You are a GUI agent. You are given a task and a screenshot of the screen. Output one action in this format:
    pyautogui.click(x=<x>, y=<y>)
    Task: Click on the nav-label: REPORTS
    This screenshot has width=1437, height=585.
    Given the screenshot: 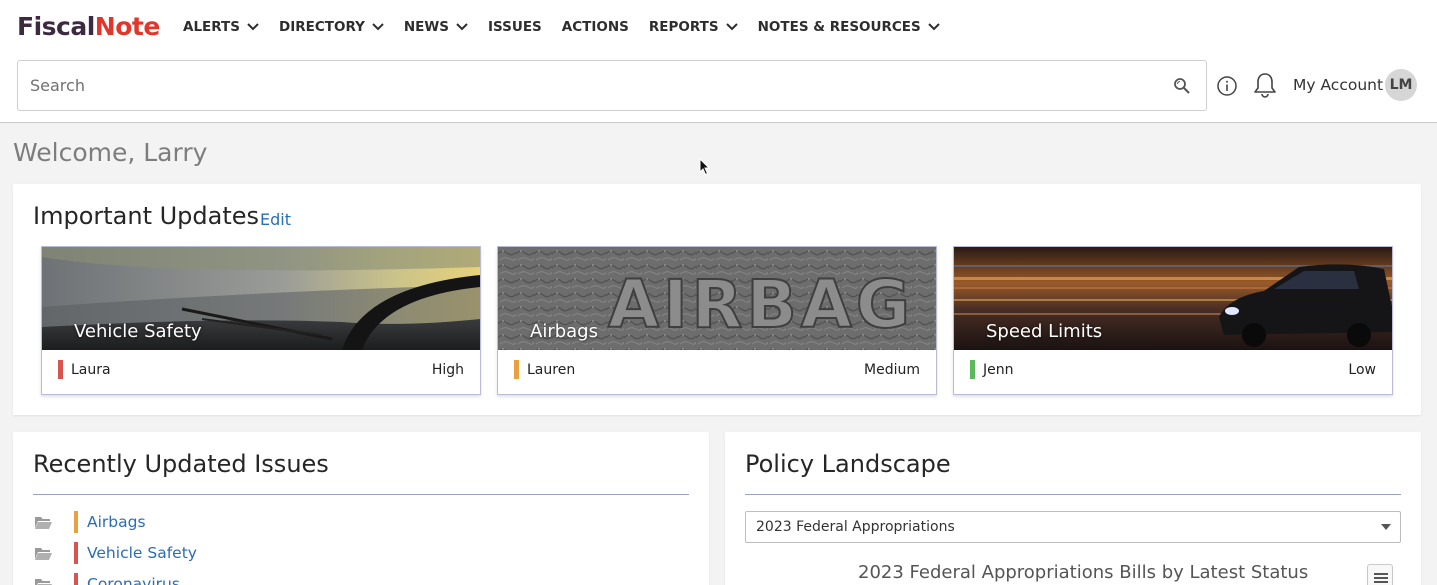 What is the action you would take?
    pyautogui.click(x=683, y=27)
    